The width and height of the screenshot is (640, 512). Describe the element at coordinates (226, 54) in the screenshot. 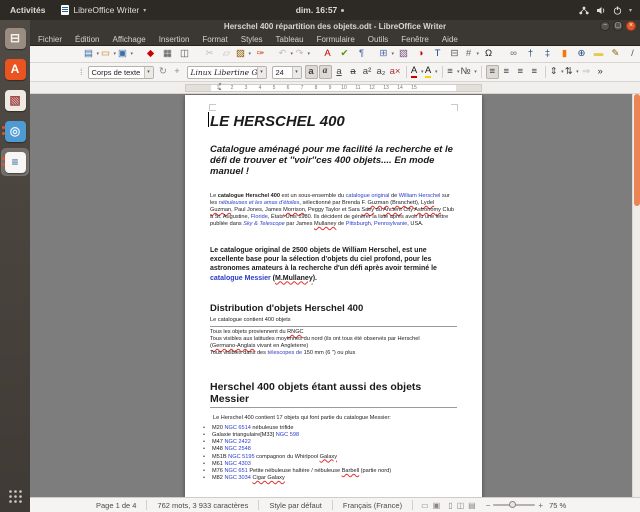

I see `copy-button: ▱` at that location.